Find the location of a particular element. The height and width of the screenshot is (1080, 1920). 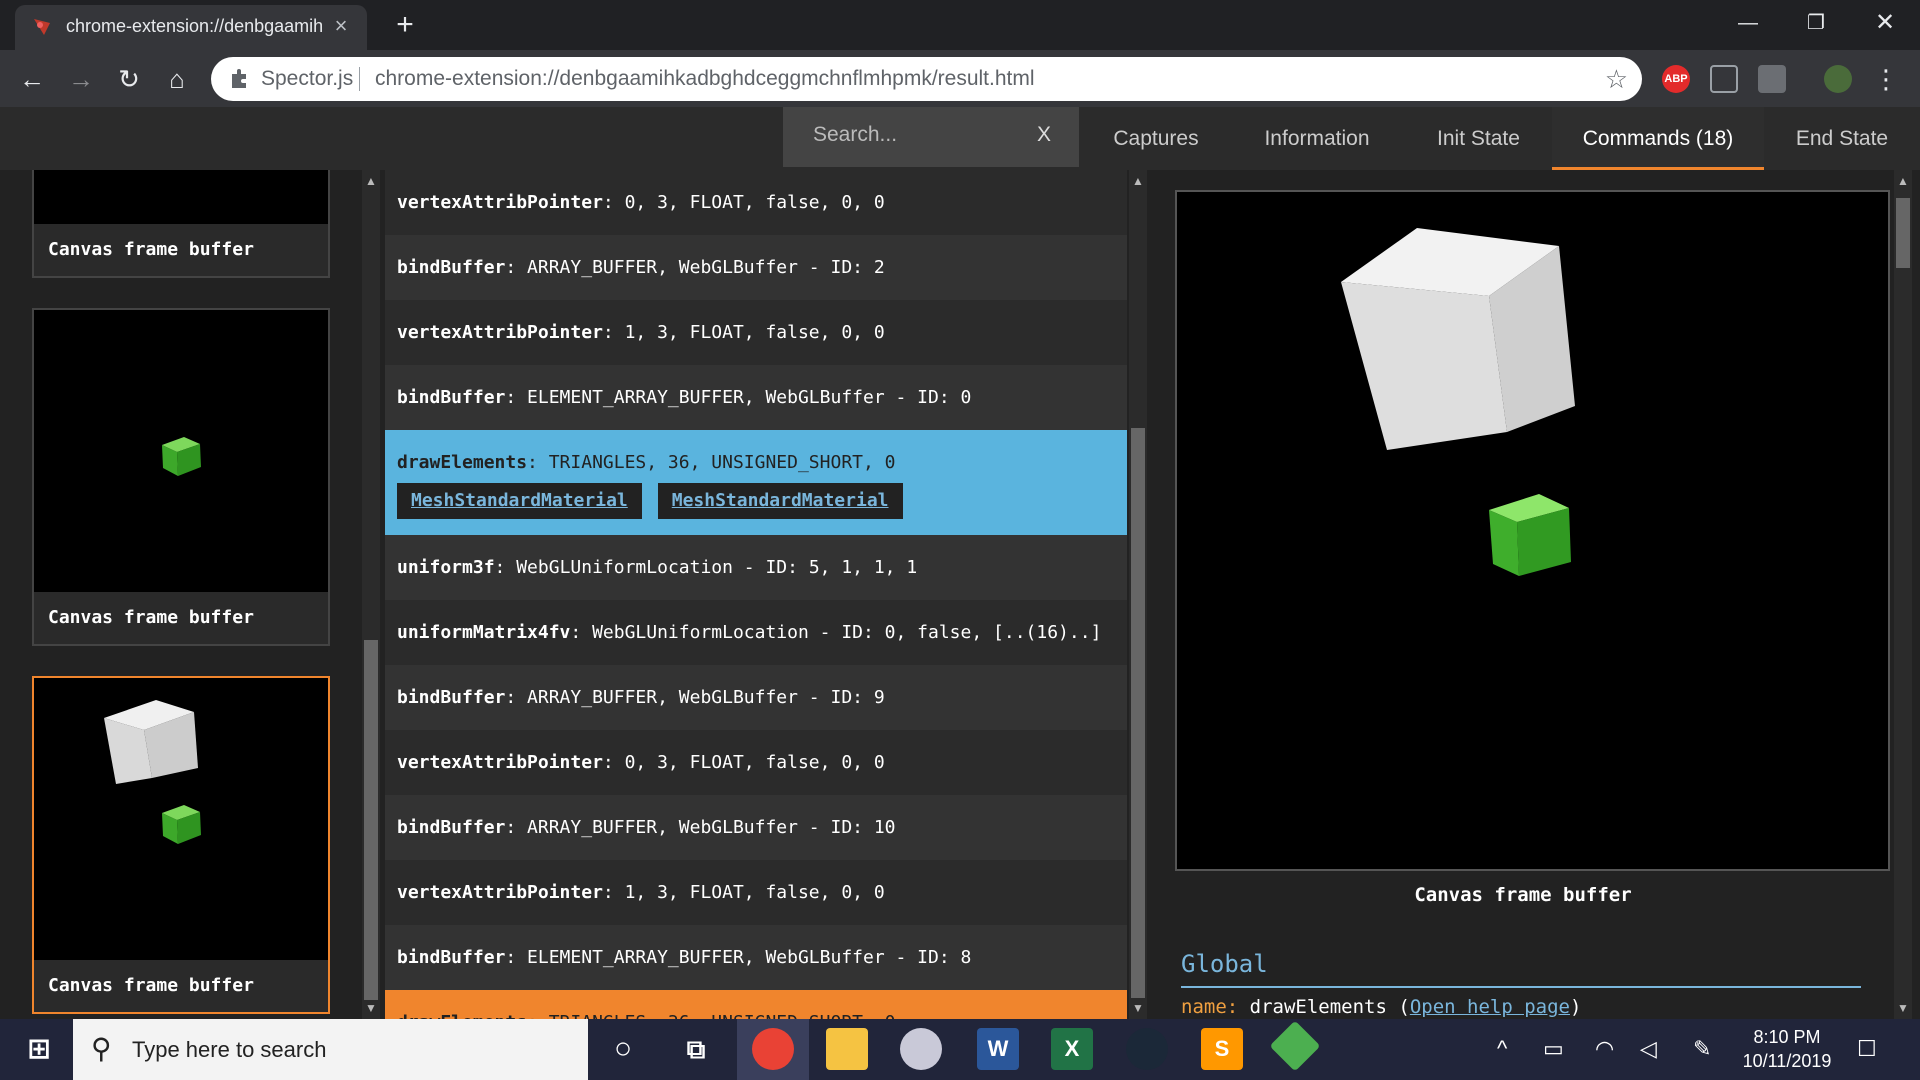

menu-kebab-icon: ⋮ is located at coordinates (1886, 79).